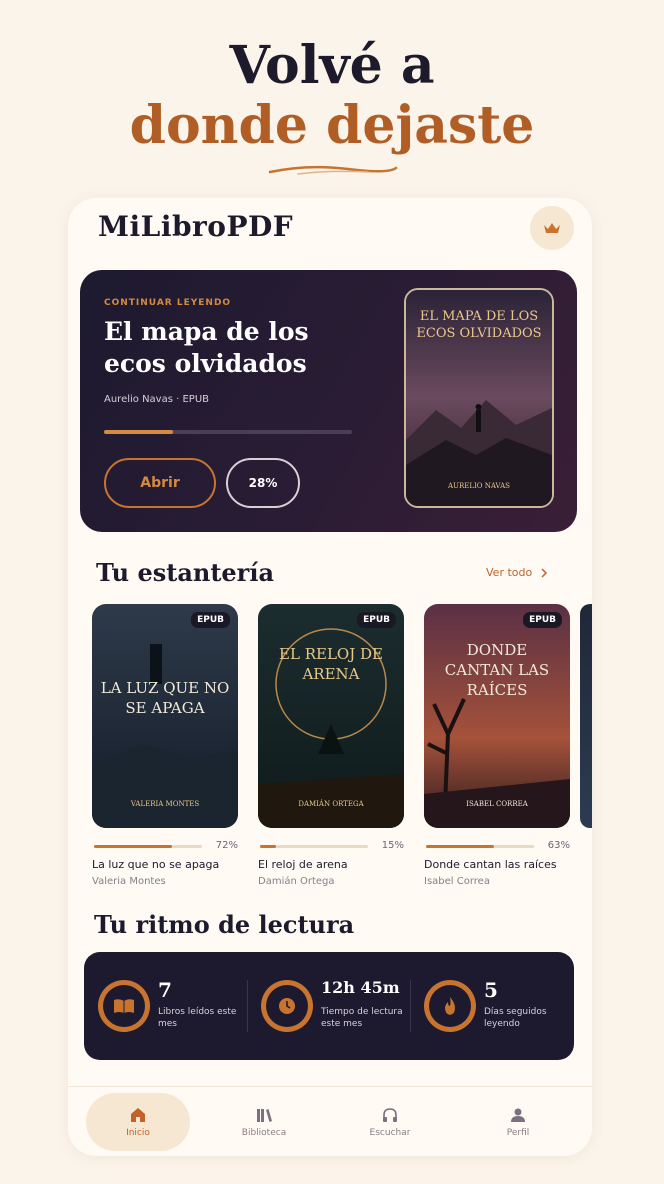 Image resolution: width=664 pixels, height=1184 pixels. I want to click on clock-icon, so click(287, 1006).